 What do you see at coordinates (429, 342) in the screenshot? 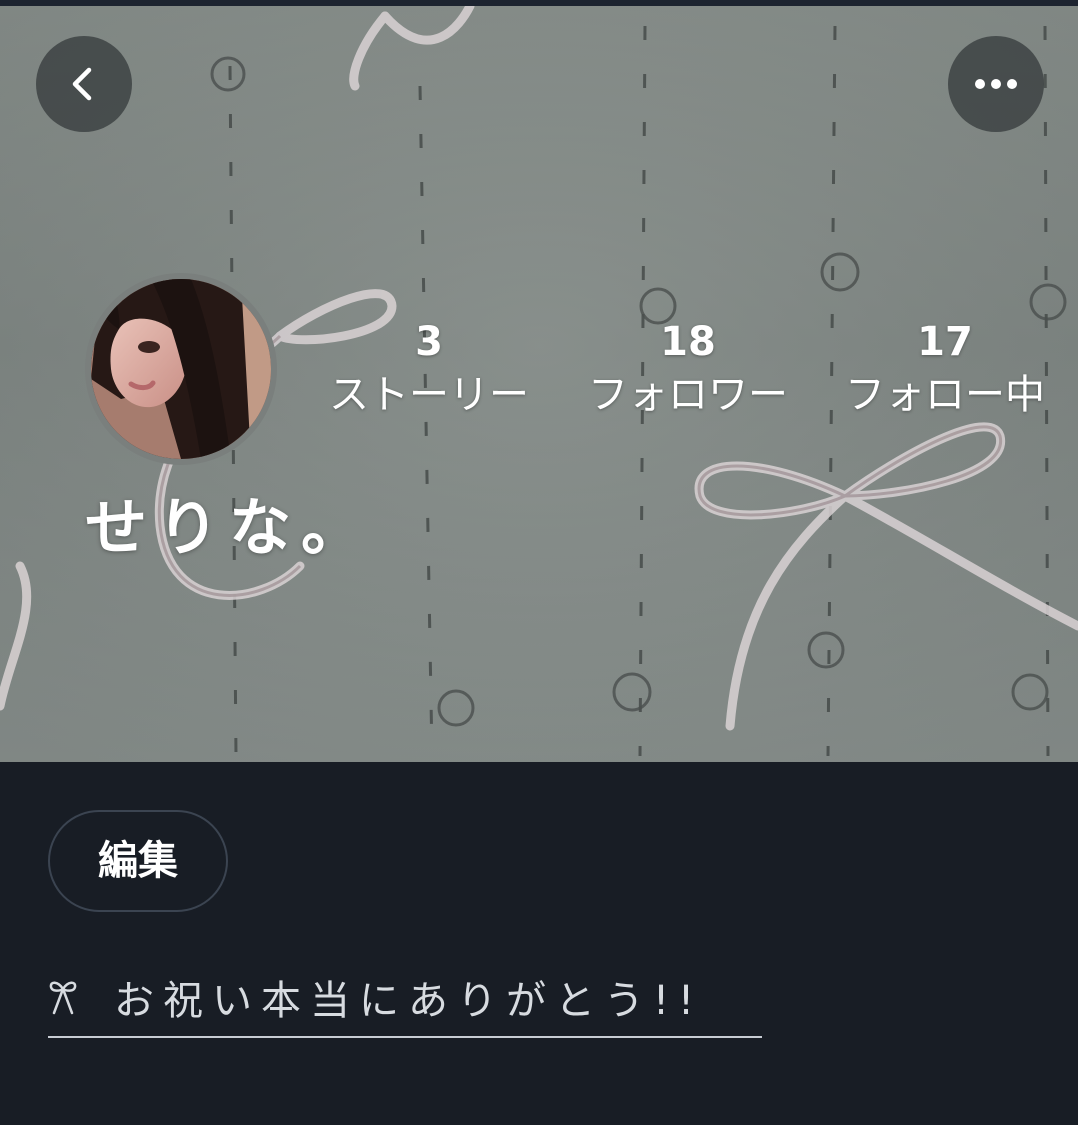
I see `stories-count: 3` at bounding box center [429, 342].